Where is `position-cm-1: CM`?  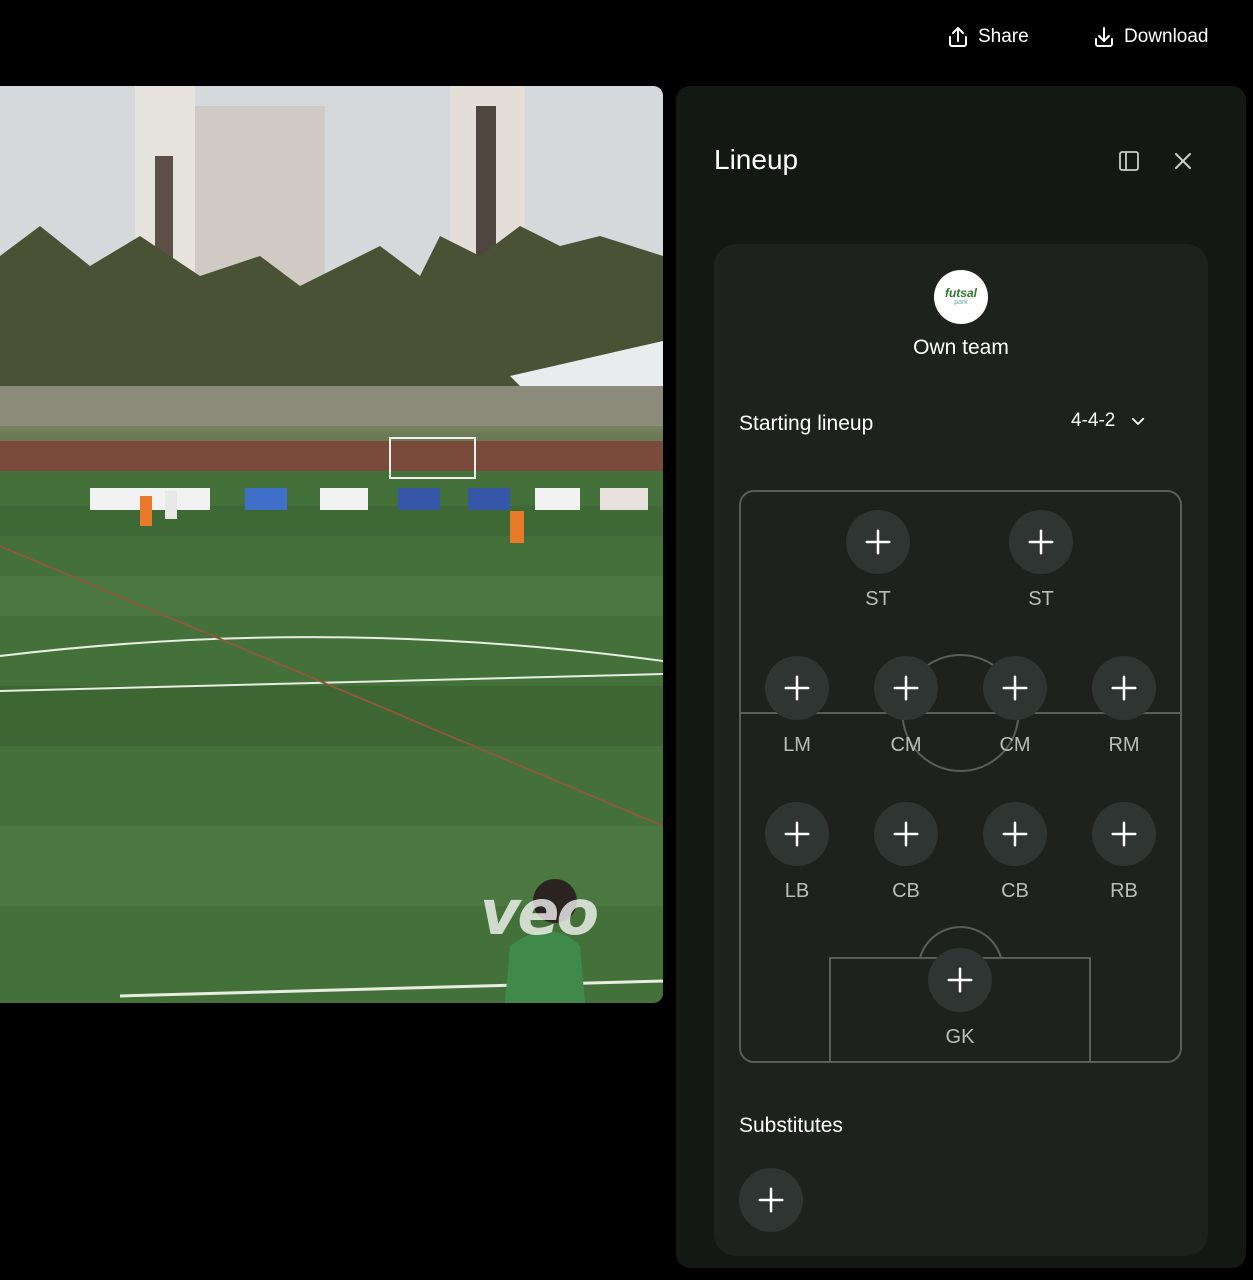 position-cm-1: CM is located at coordinates (906, 706).